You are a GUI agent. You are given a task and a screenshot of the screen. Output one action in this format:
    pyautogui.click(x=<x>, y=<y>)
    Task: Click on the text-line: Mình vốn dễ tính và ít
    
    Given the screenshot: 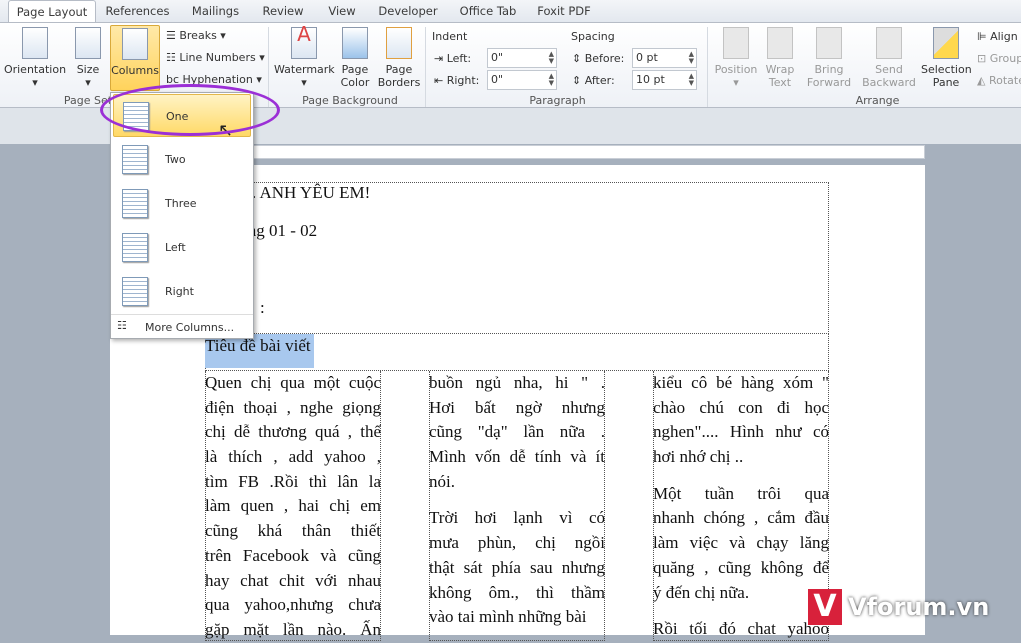 What is the action you would take?
    pyautogui.click(x=517, y=457)
    